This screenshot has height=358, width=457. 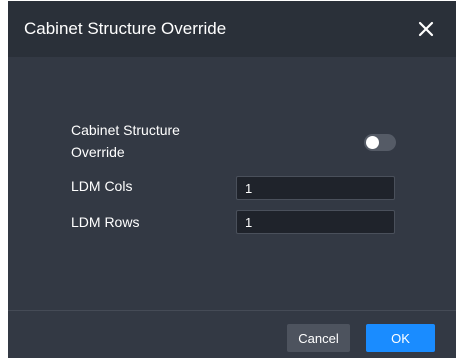 What do you see at coordinates (426, 29) in the screenshot?
I see `close-icon` at bounding box center [426, 29].